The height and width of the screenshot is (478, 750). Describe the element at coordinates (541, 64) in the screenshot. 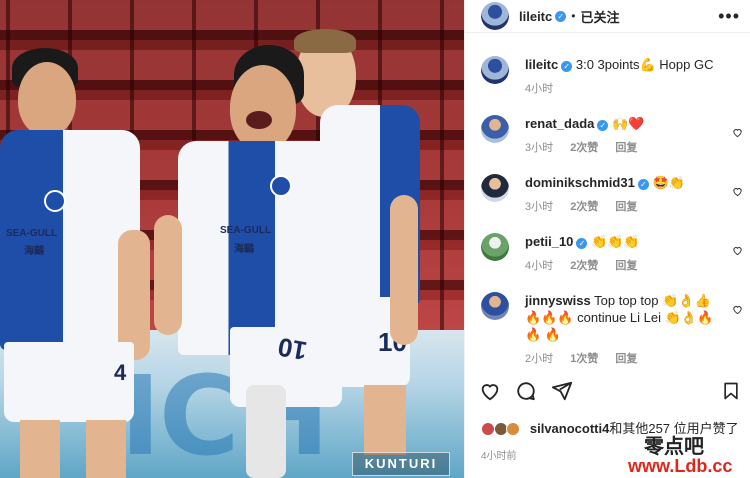

I see `caption-username: lileitc` at that location.